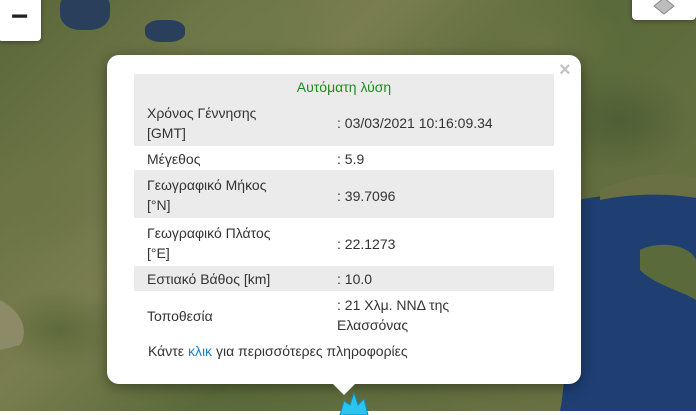 The image size is (696, 415). I want to click on zoom-out-button: −, so click(20, 20).